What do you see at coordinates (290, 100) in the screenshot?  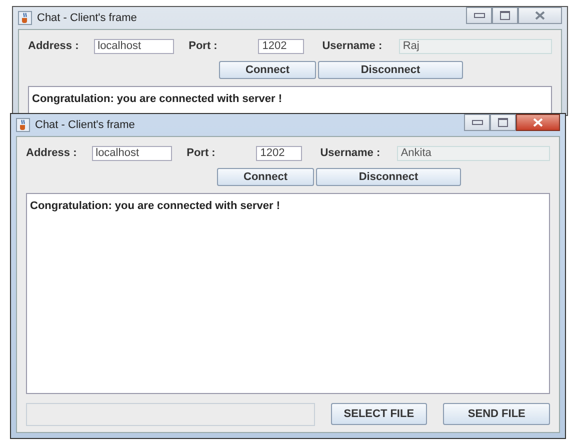 I see `message-area: Congratulation: you are connected with server !` at bounding box center [290, 100].